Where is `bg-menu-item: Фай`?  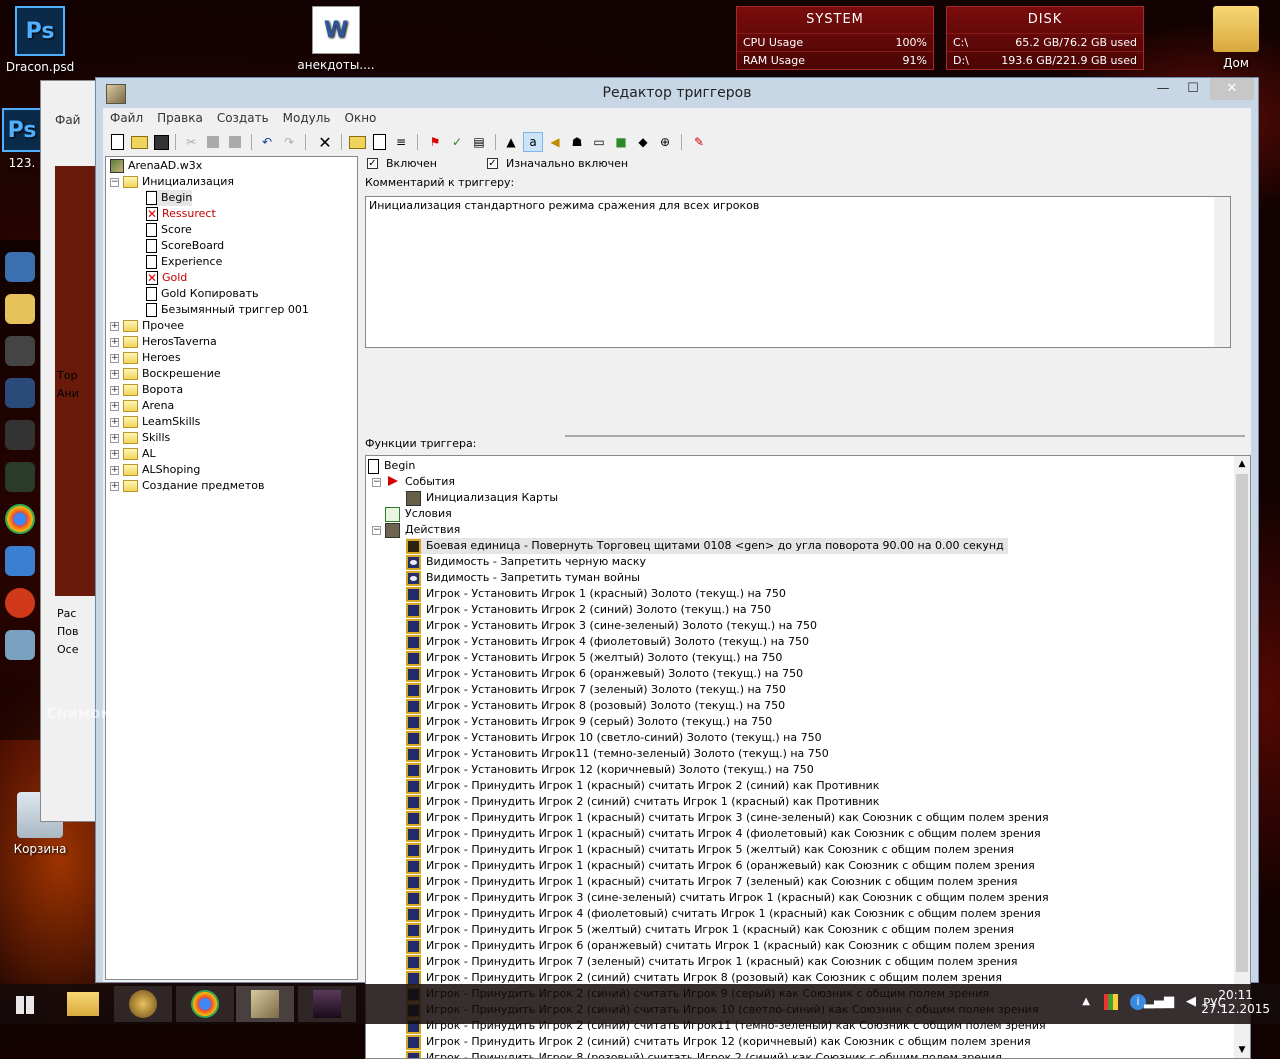
bg-menu-item: Фай is located at coordinates (67, 120).